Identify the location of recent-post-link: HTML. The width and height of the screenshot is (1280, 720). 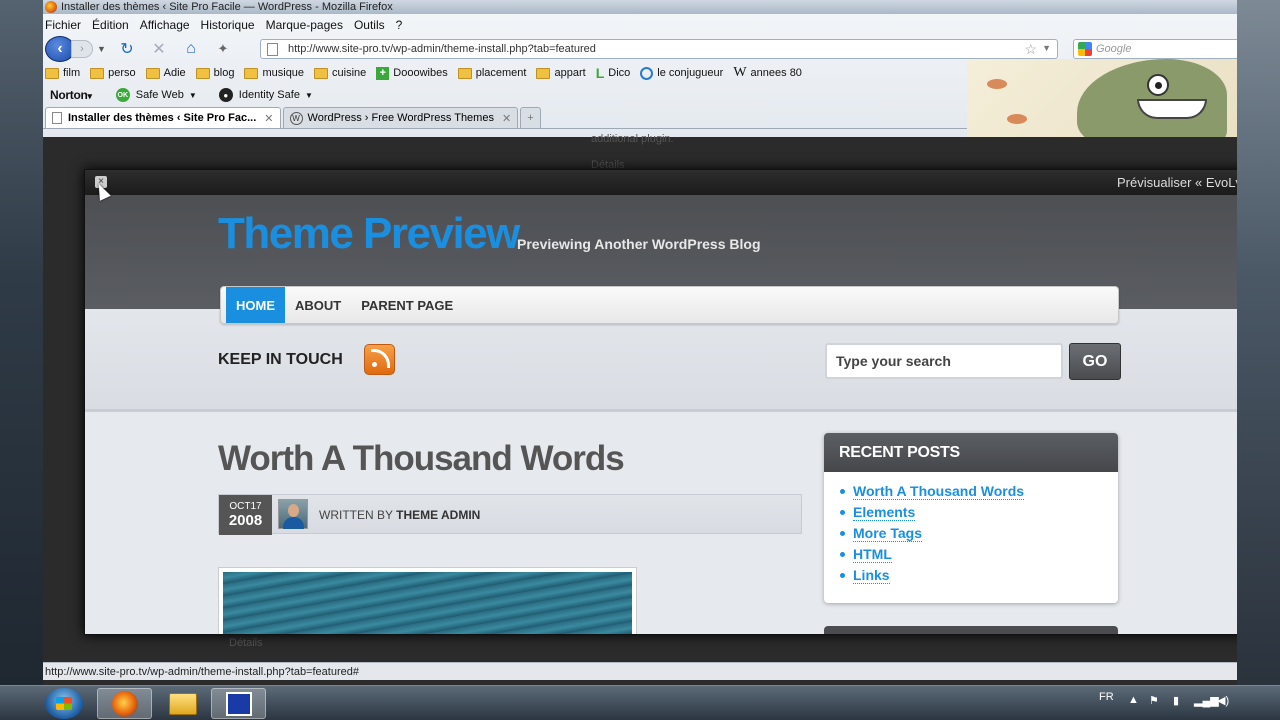
(979, 554).